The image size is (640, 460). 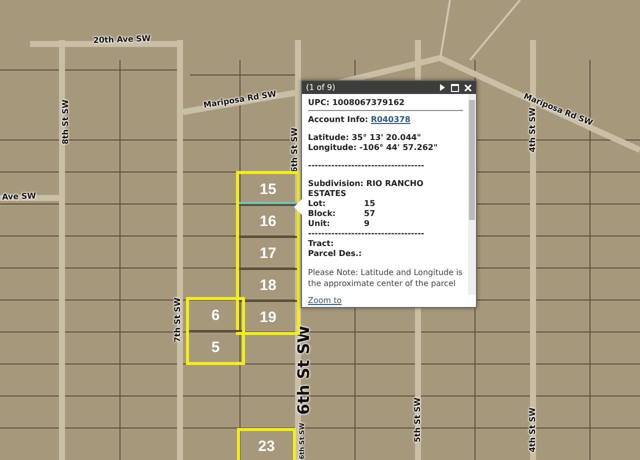 What do you see at coordinates (66, 122) in the screenshot?
I see `road-label: 8th St SW` at bounding box center [66, 122].